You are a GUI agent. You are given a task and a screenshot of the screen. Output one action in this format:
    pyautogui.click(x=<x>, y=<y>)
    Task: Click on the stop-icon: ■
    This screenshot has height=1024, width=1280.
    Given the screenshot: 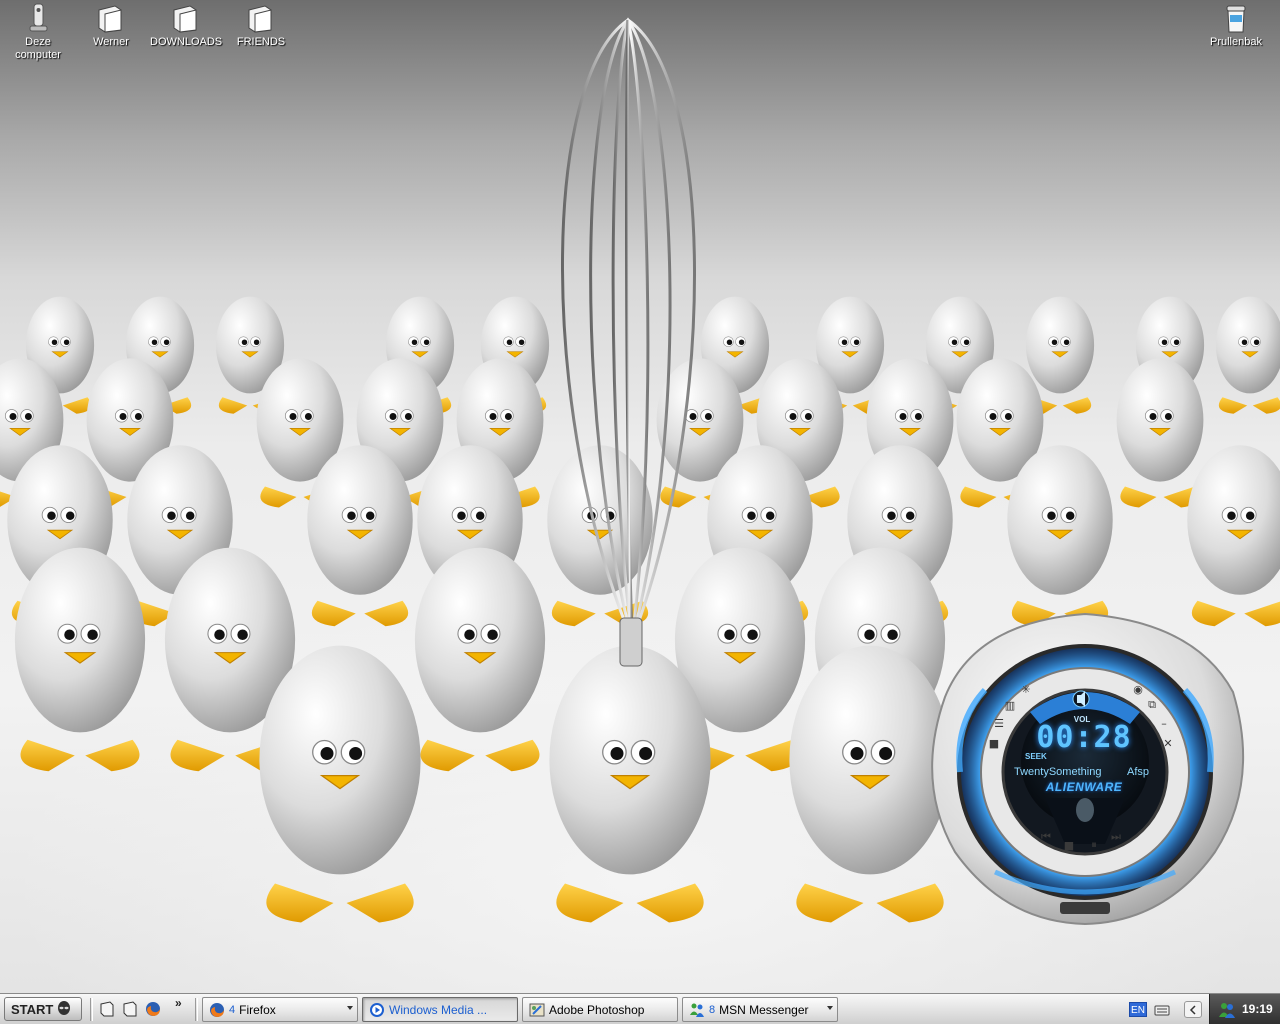 What is the action you would take?
    pyautogui.click(x=1069, y=845)
    